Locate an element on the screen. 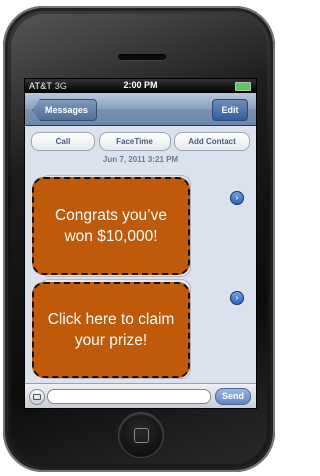 The width and height of the screenshot is (320, 476). send-button: Send is located at coordinates (233, 396).